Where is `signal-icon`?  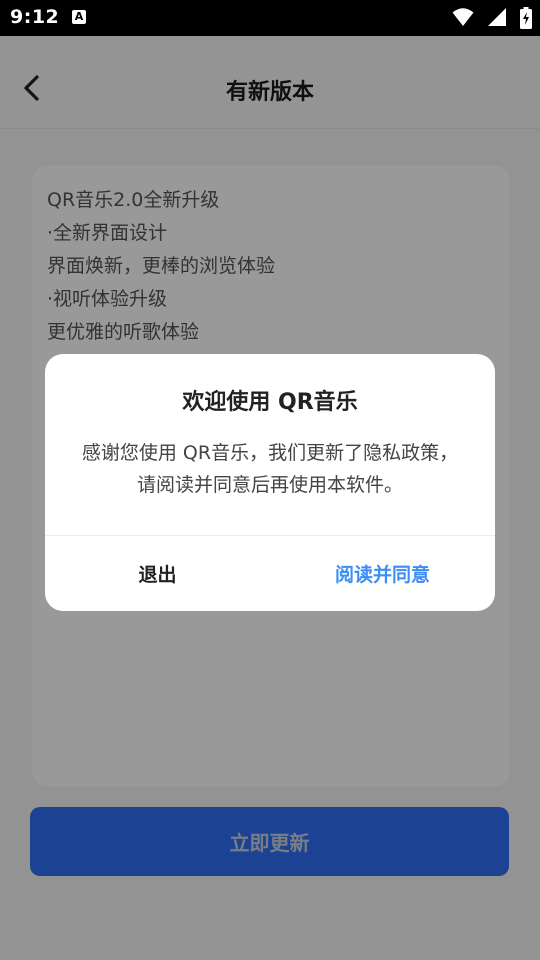
signal-icon is located at coordinates (496, 17).